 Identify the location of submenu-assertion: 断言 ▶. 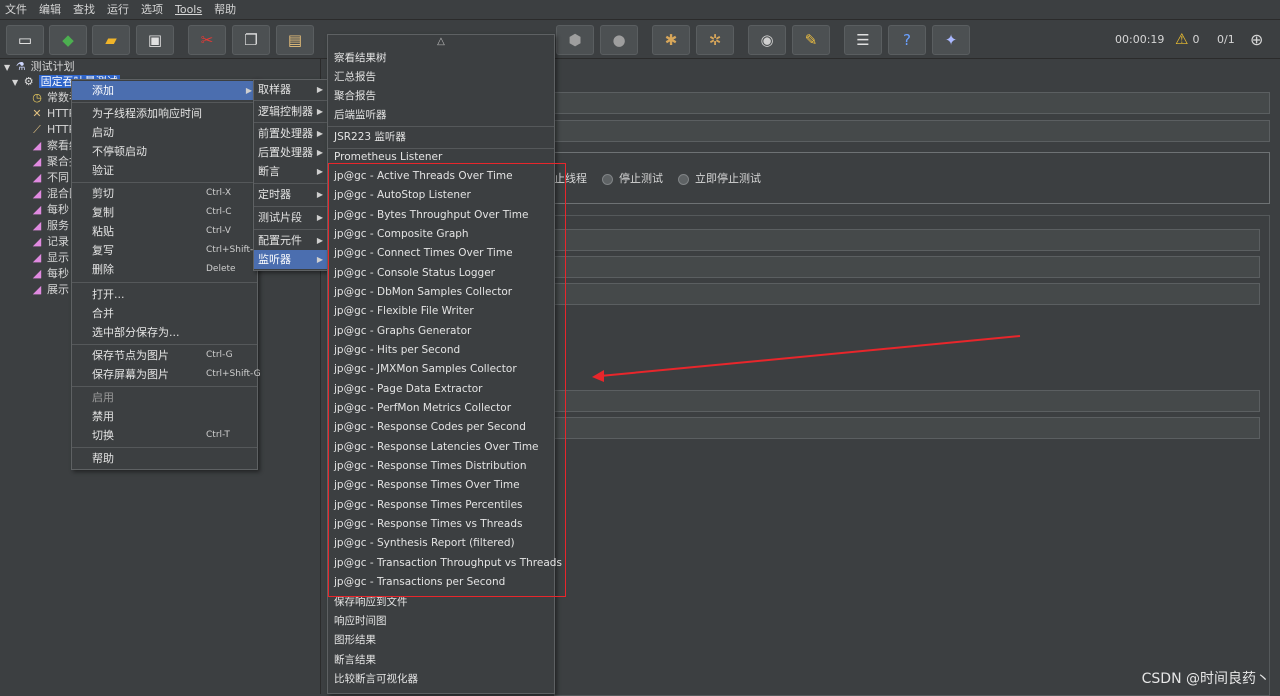
(291, 171).